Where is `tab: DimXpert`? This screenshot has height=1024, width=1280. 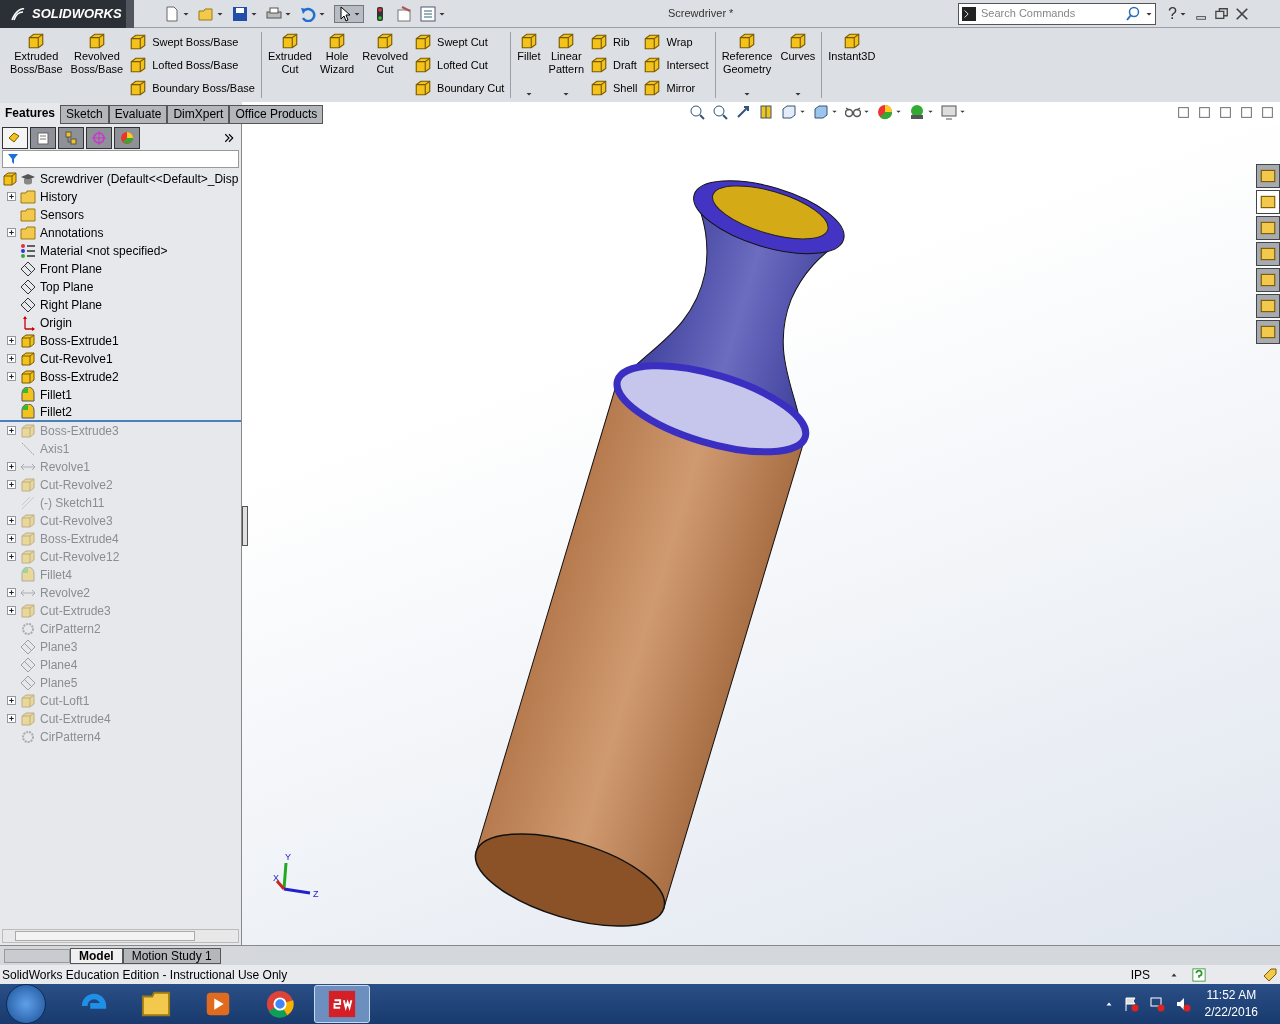 tab: DimXpert is located at coordinates (198, 114).